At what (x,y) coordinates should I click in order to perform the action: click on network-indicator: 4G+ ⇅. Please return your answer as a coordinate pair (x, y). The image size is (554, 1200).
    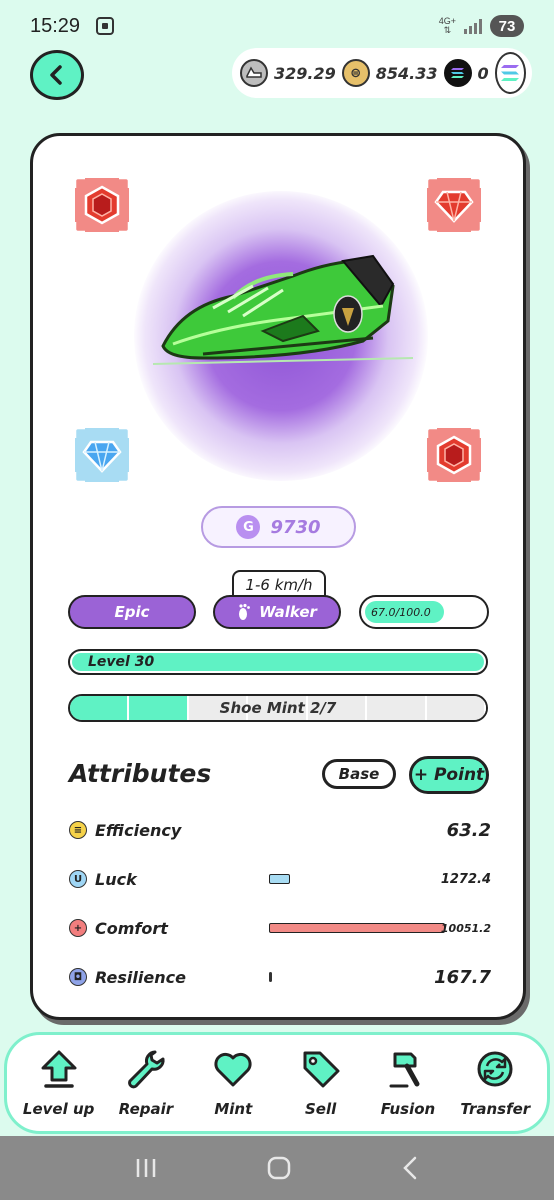
    Looking at the image, I should click on (447, 25).